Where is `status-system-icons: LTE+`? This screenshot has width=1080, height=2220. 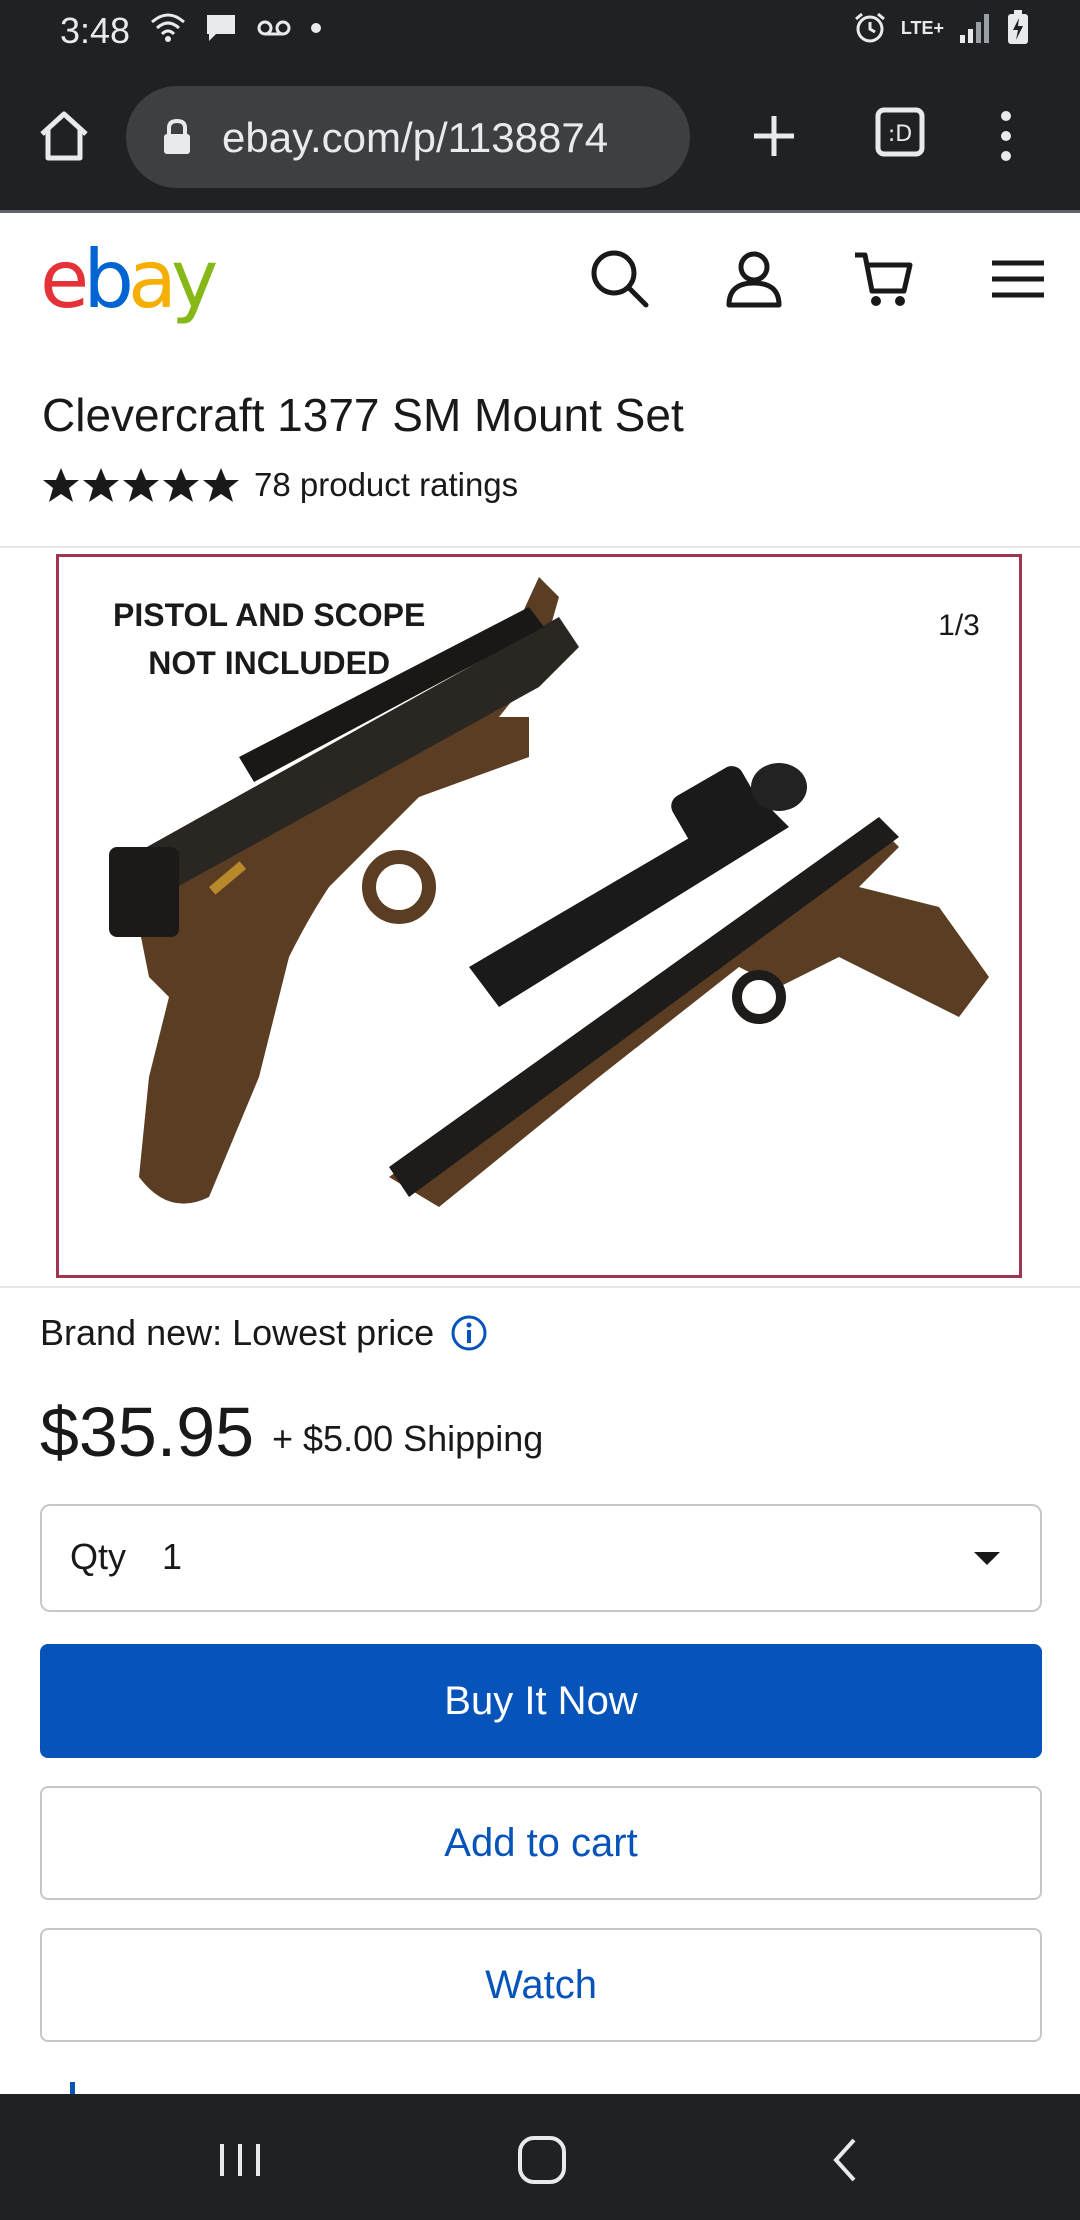 status-system-icons: LTE+ is located at coordinates (941, 28).